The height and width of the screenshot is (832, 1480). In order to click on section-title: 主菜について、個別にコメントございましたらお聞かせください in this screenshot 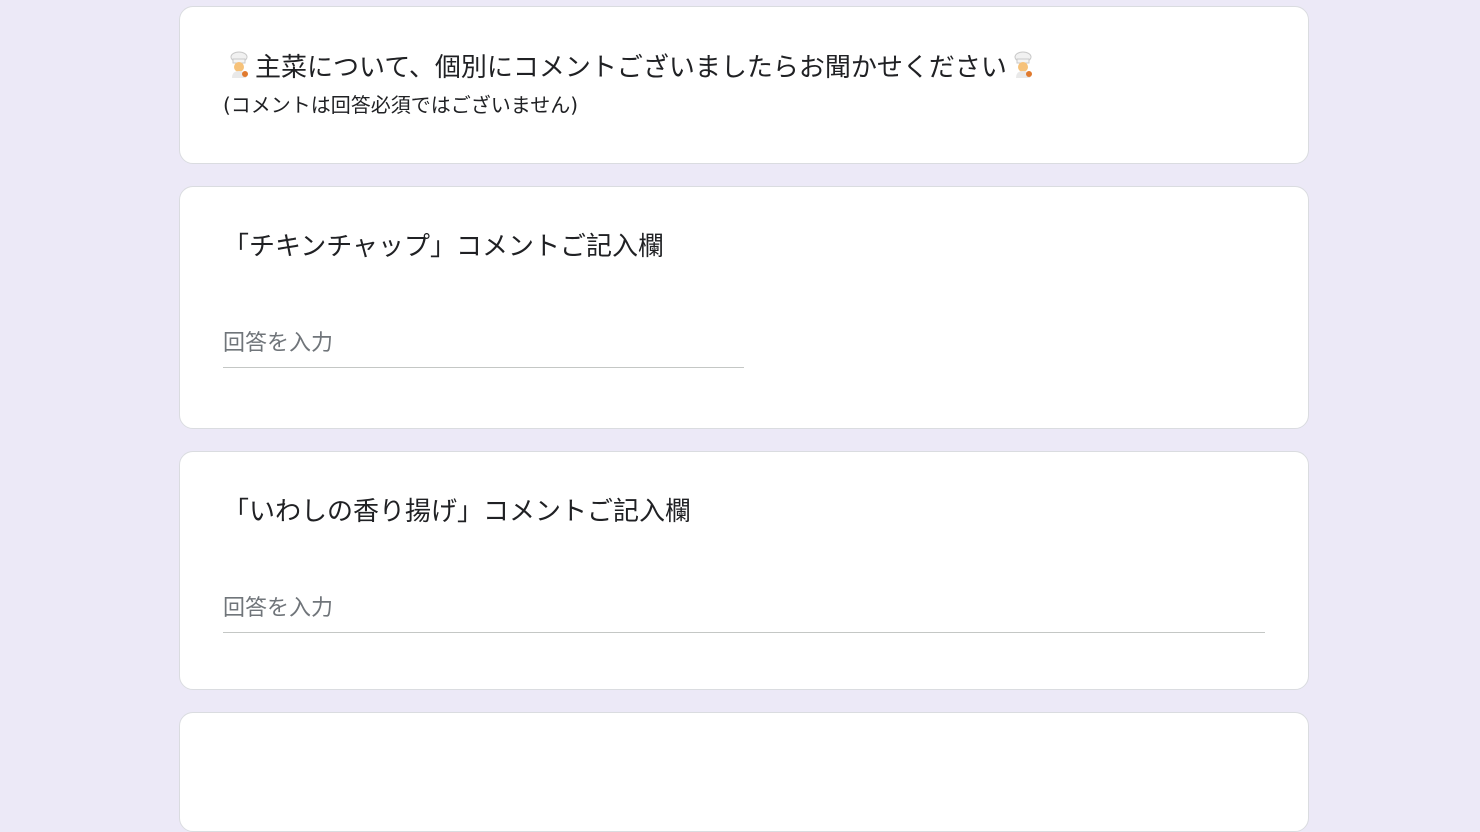, I will do `click(631, 68)`.